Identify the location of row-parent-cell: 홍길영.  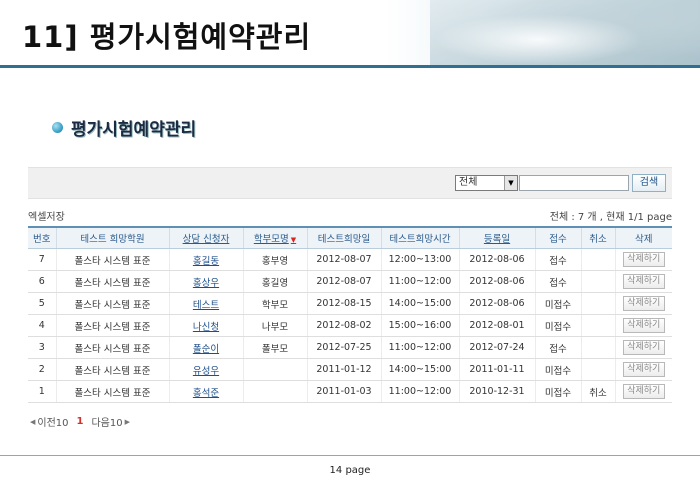
(275, 281).